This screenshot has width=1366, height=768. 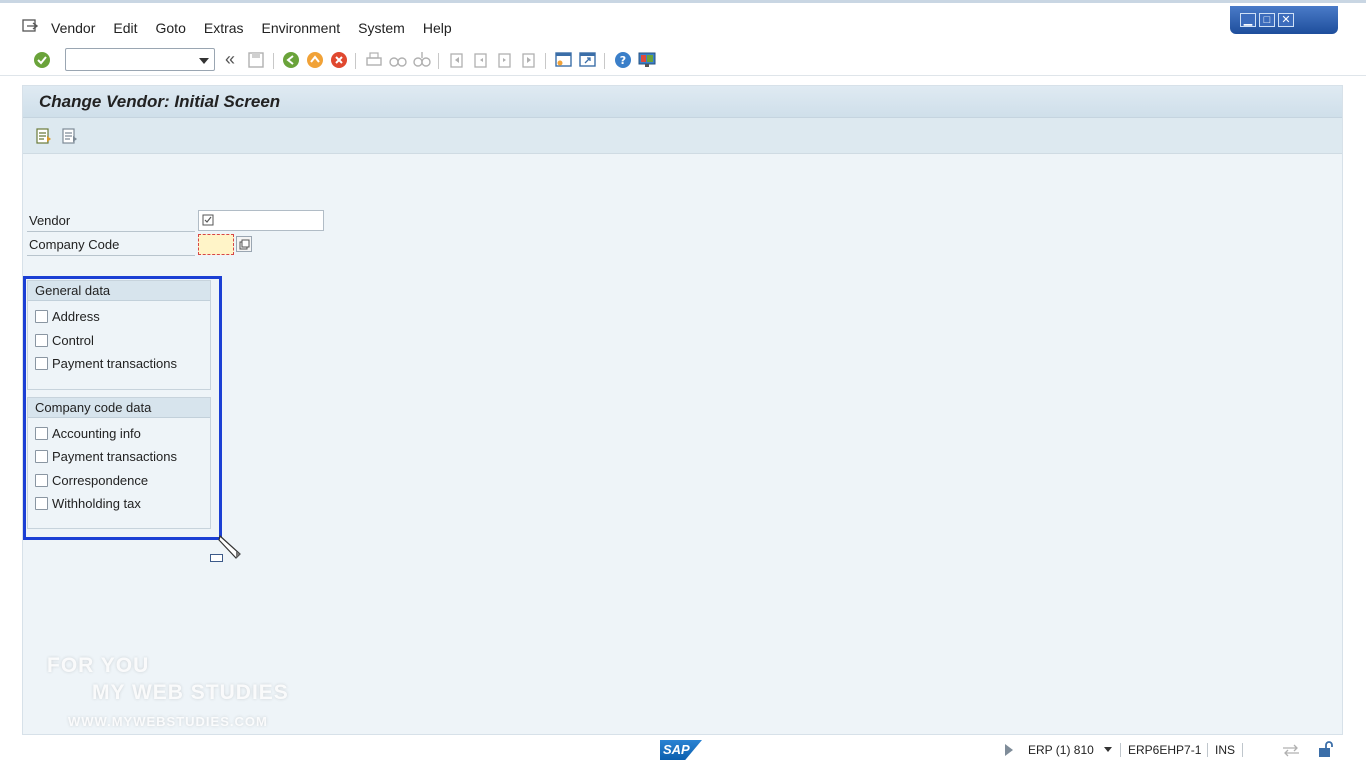 What do you see at coordinates (529, 60) in the screenshot?
I see `last-page-icon` at bounding box center [529, 60].